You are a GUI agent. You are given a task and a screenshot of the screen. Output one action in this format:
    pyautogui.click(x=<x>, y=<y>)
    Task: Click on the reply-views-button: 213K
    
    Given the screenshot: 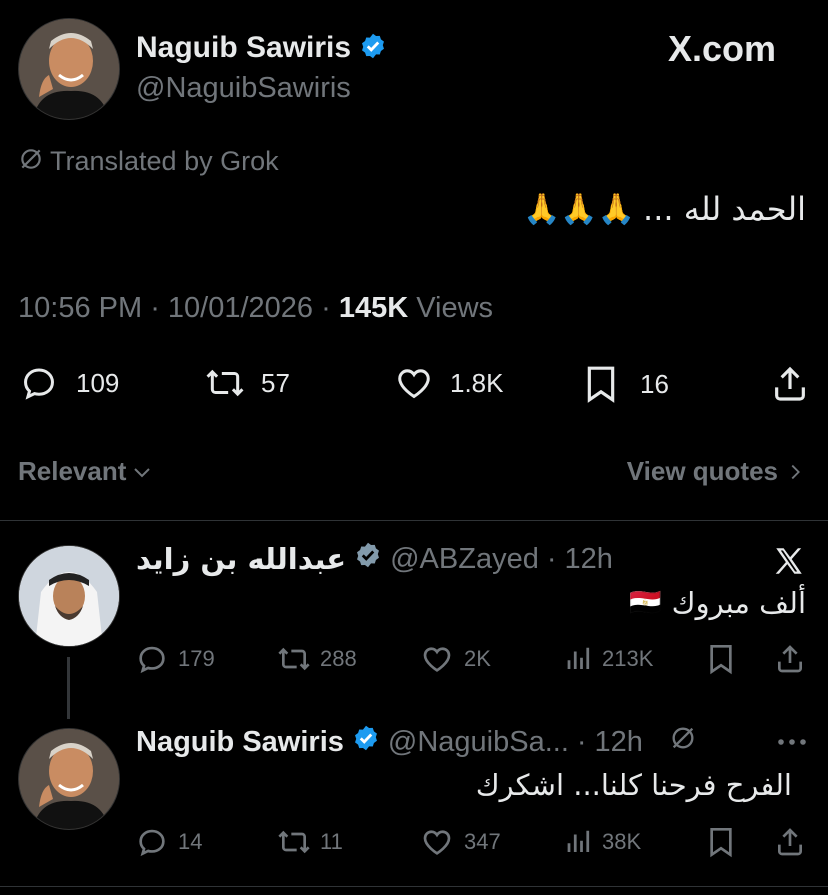 What is the action you would take?
    pyautogui.click(x=608, y=659)
    